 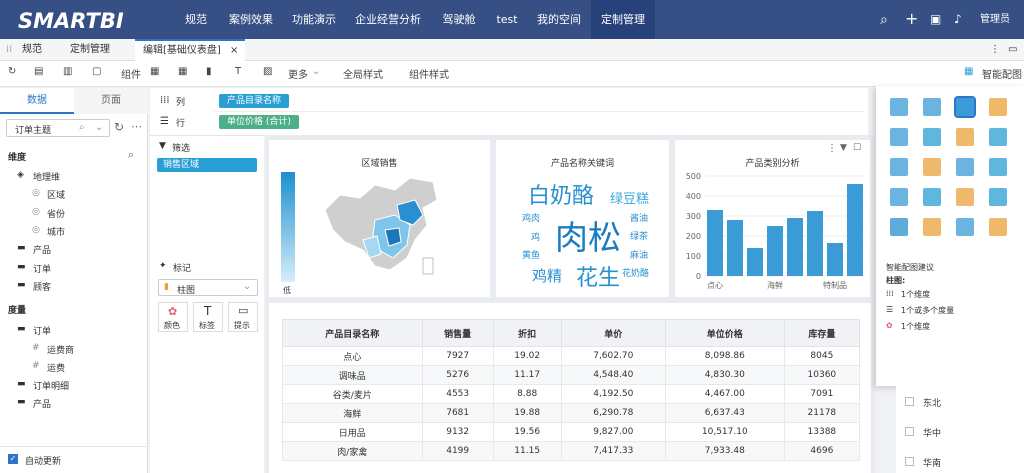 What do you see at coordinates (190, 50) in the screenshot?
I see `tab-edit-dashboard: 编辑[基础仪表盘] ×` at bounding box center [190, 50].